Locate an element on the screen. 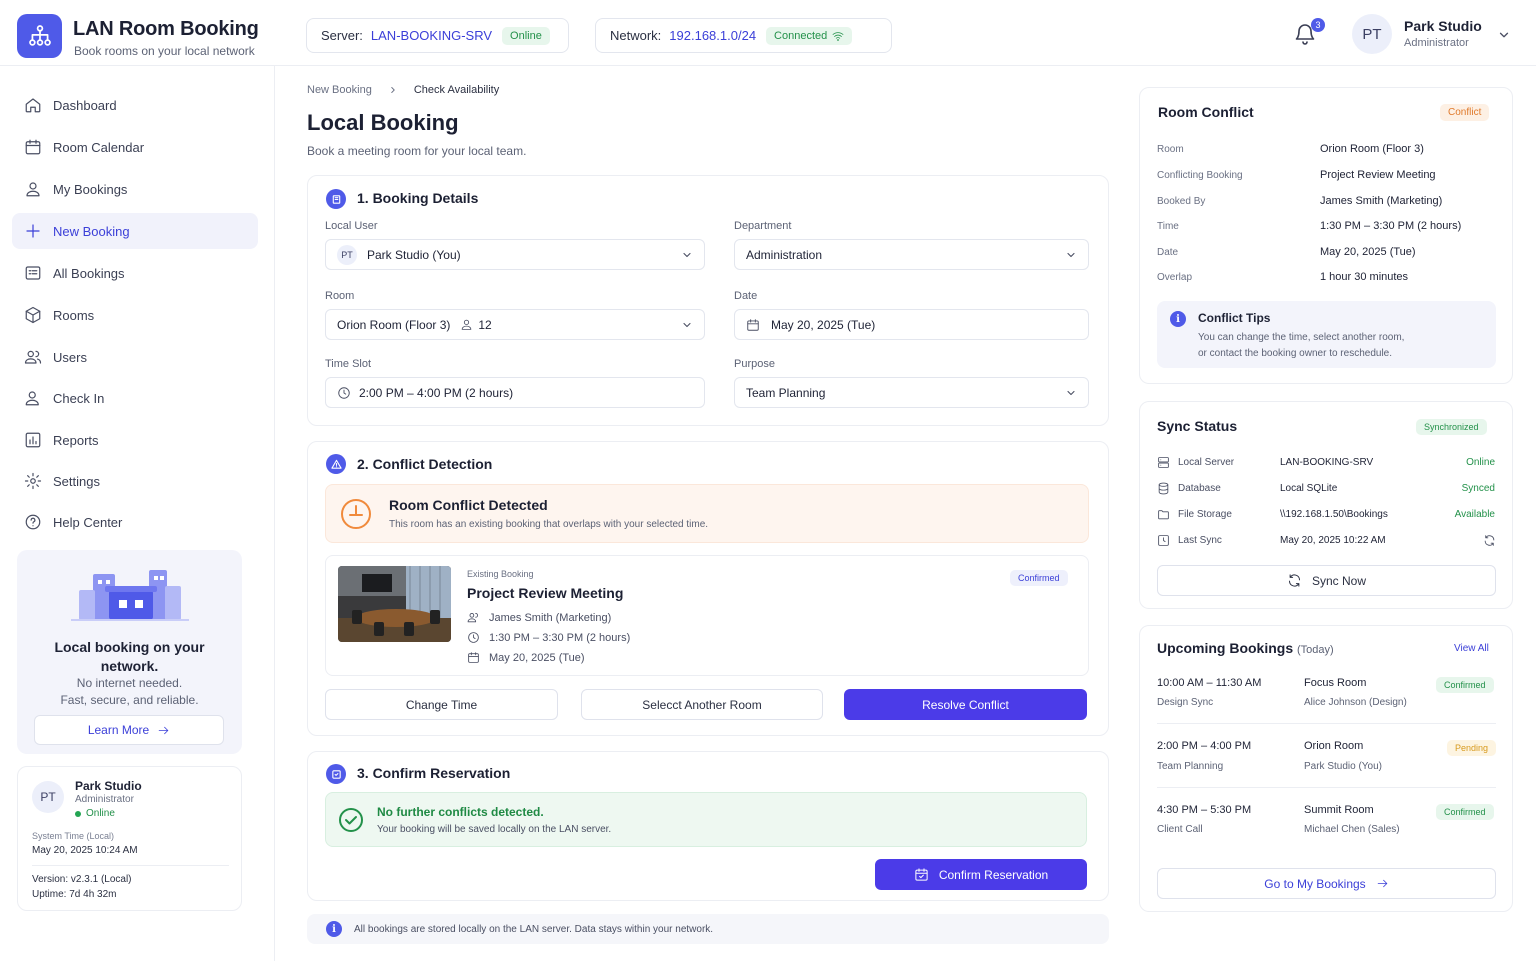 The image size is (1536, 961). learn-more-button: Learn More is located at coordinates (129, 730).